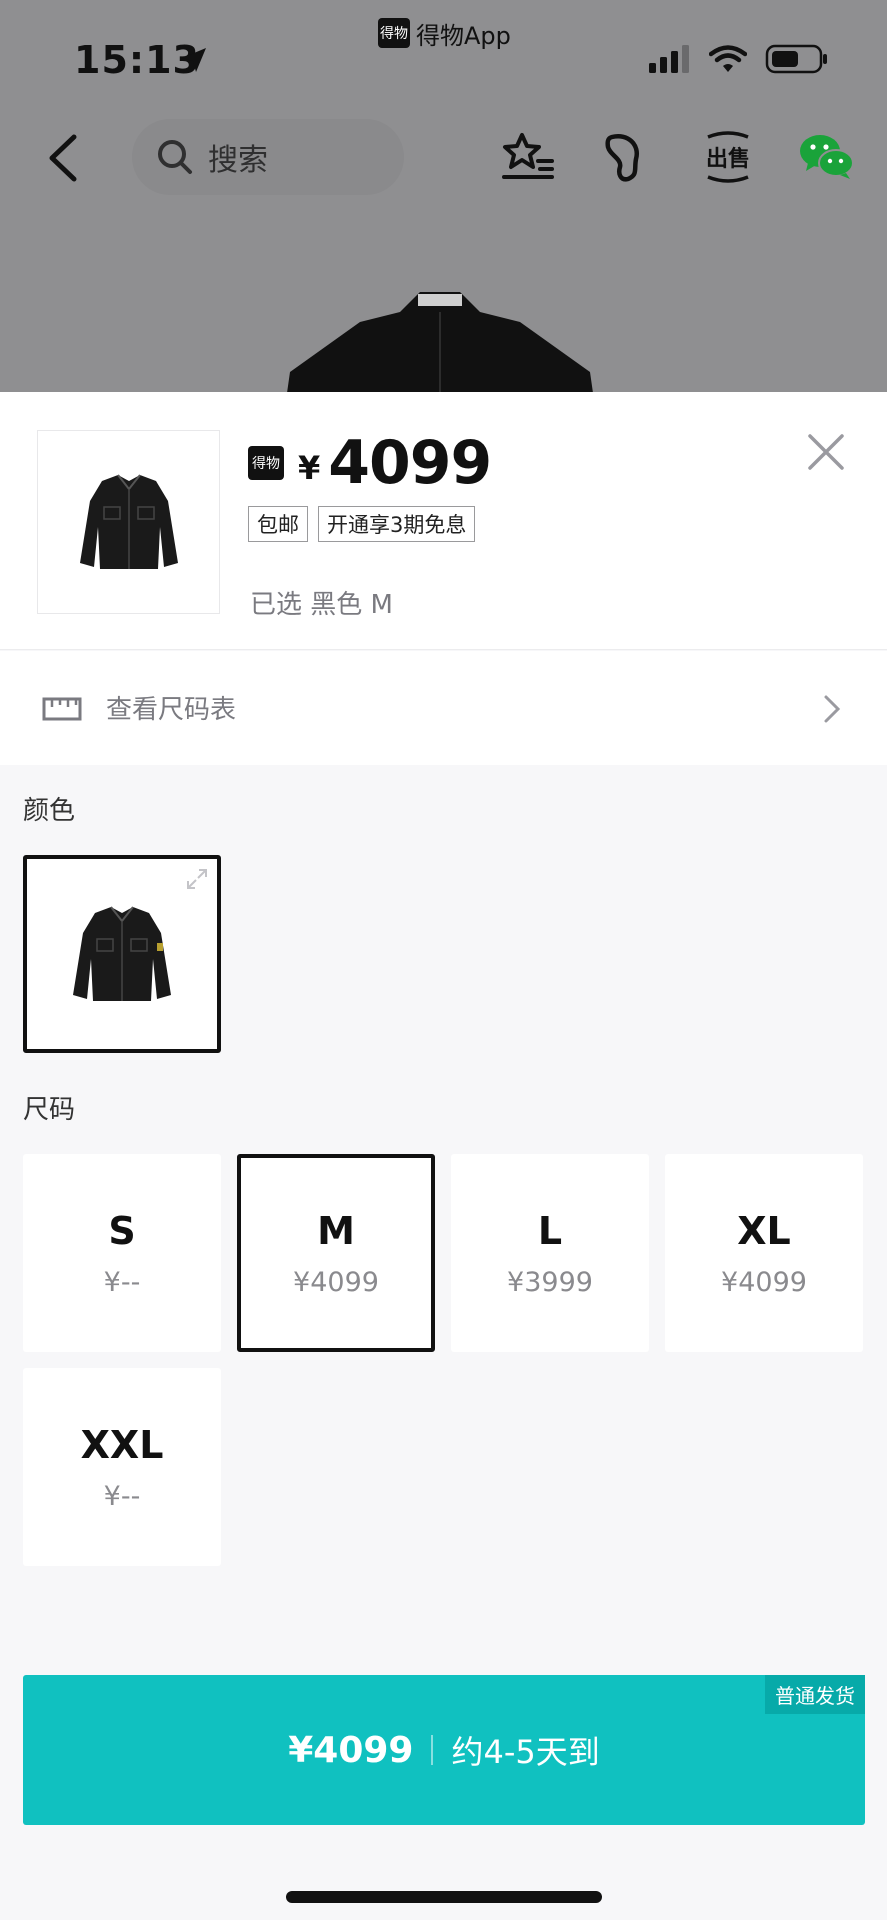 The height and width of the screenshot is (1920, 887). I want to click on search-icon, so click(175, 157).